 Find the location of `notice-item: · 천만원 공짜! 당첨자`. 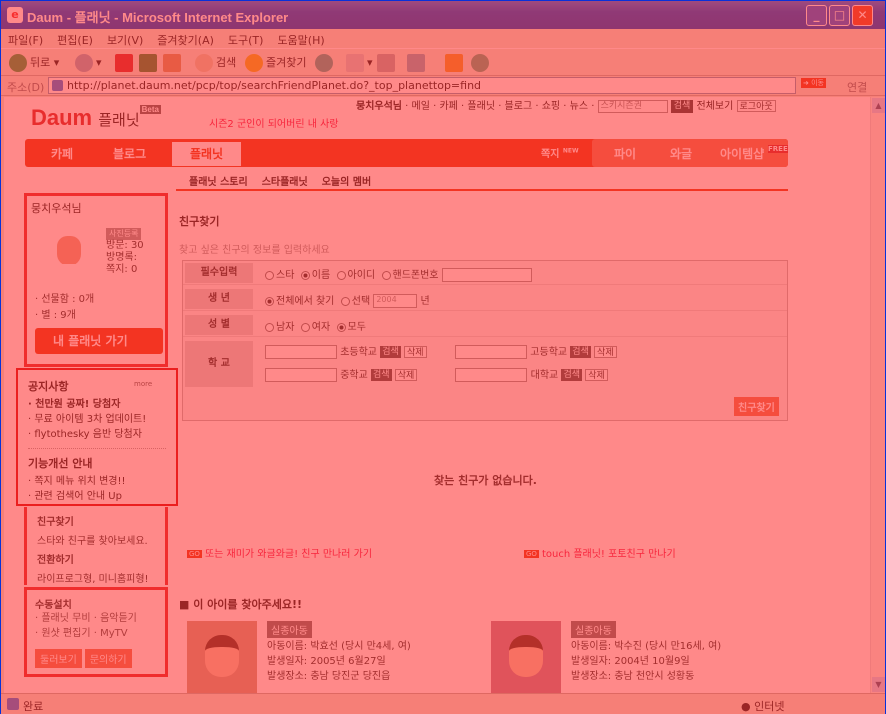

notice-item: · 천만원 공짜! 당첨자 is located at coordinates (97, 404).